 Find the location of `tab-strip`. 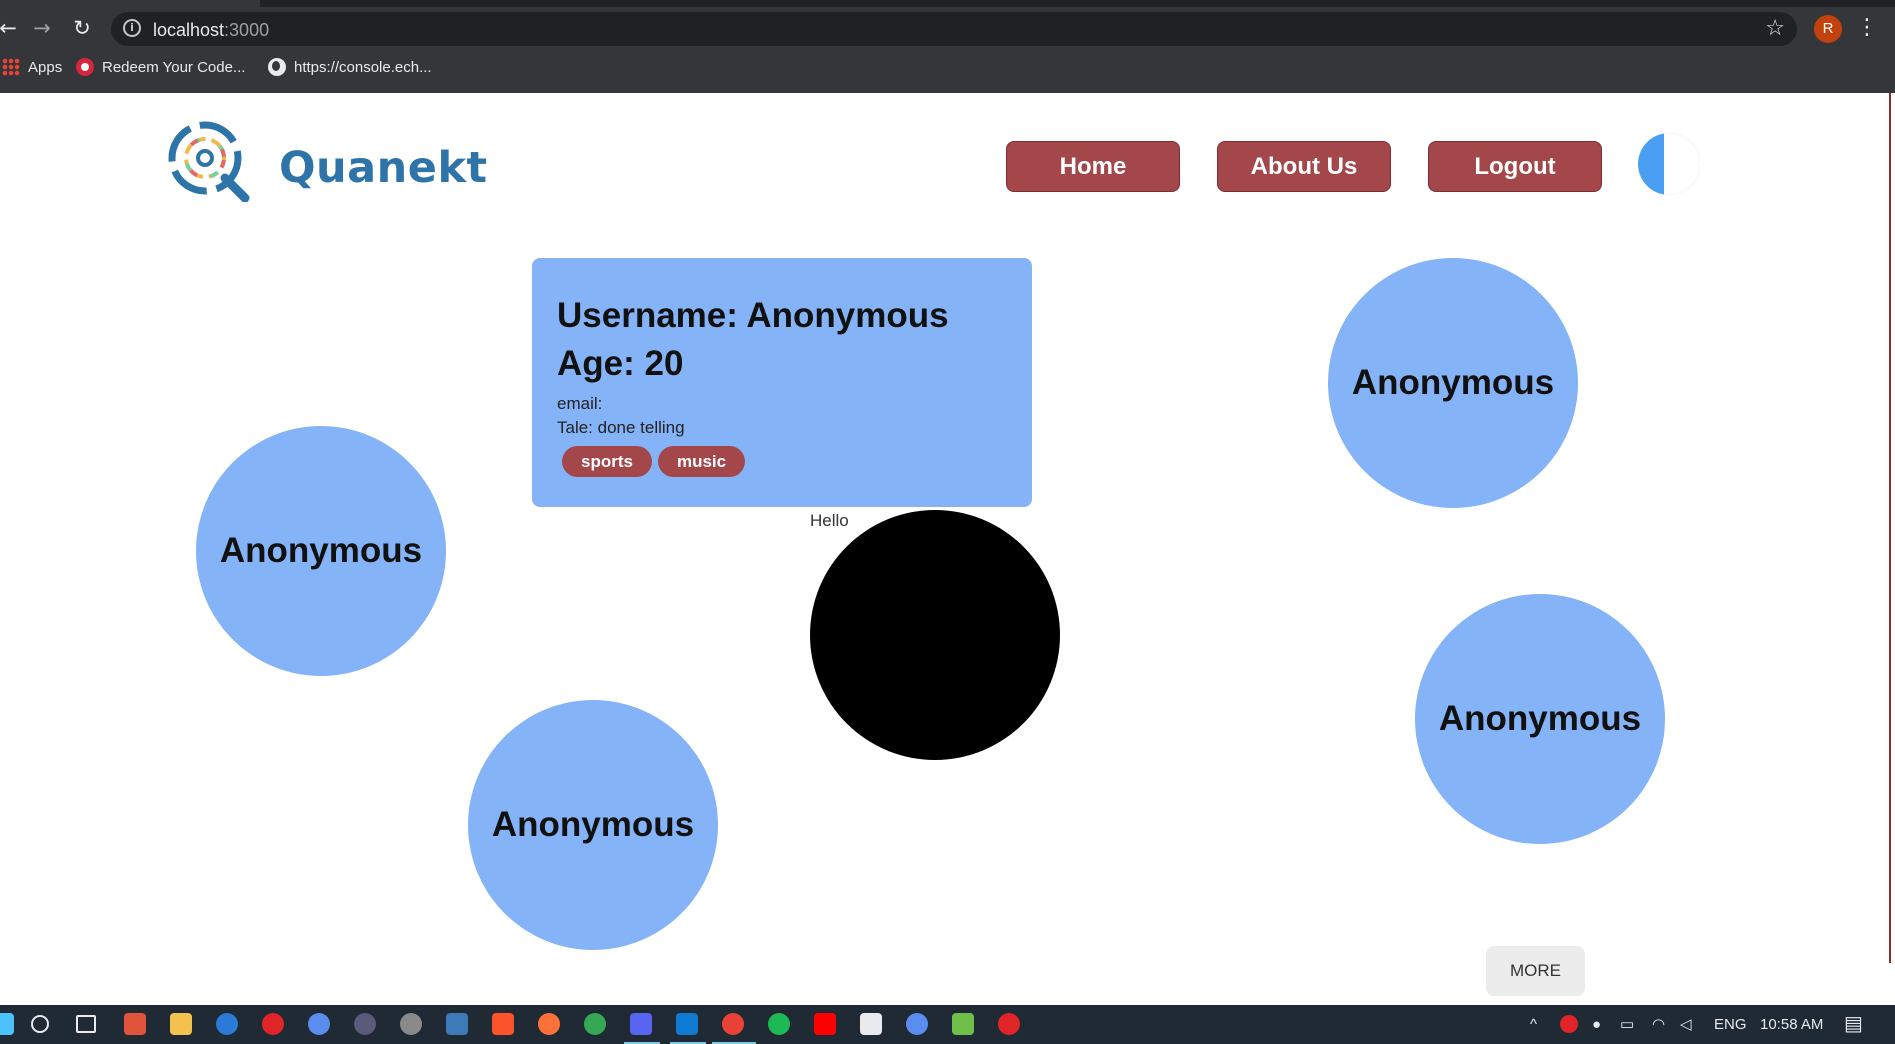

tab-strip is located at coordinates (1077, 3).